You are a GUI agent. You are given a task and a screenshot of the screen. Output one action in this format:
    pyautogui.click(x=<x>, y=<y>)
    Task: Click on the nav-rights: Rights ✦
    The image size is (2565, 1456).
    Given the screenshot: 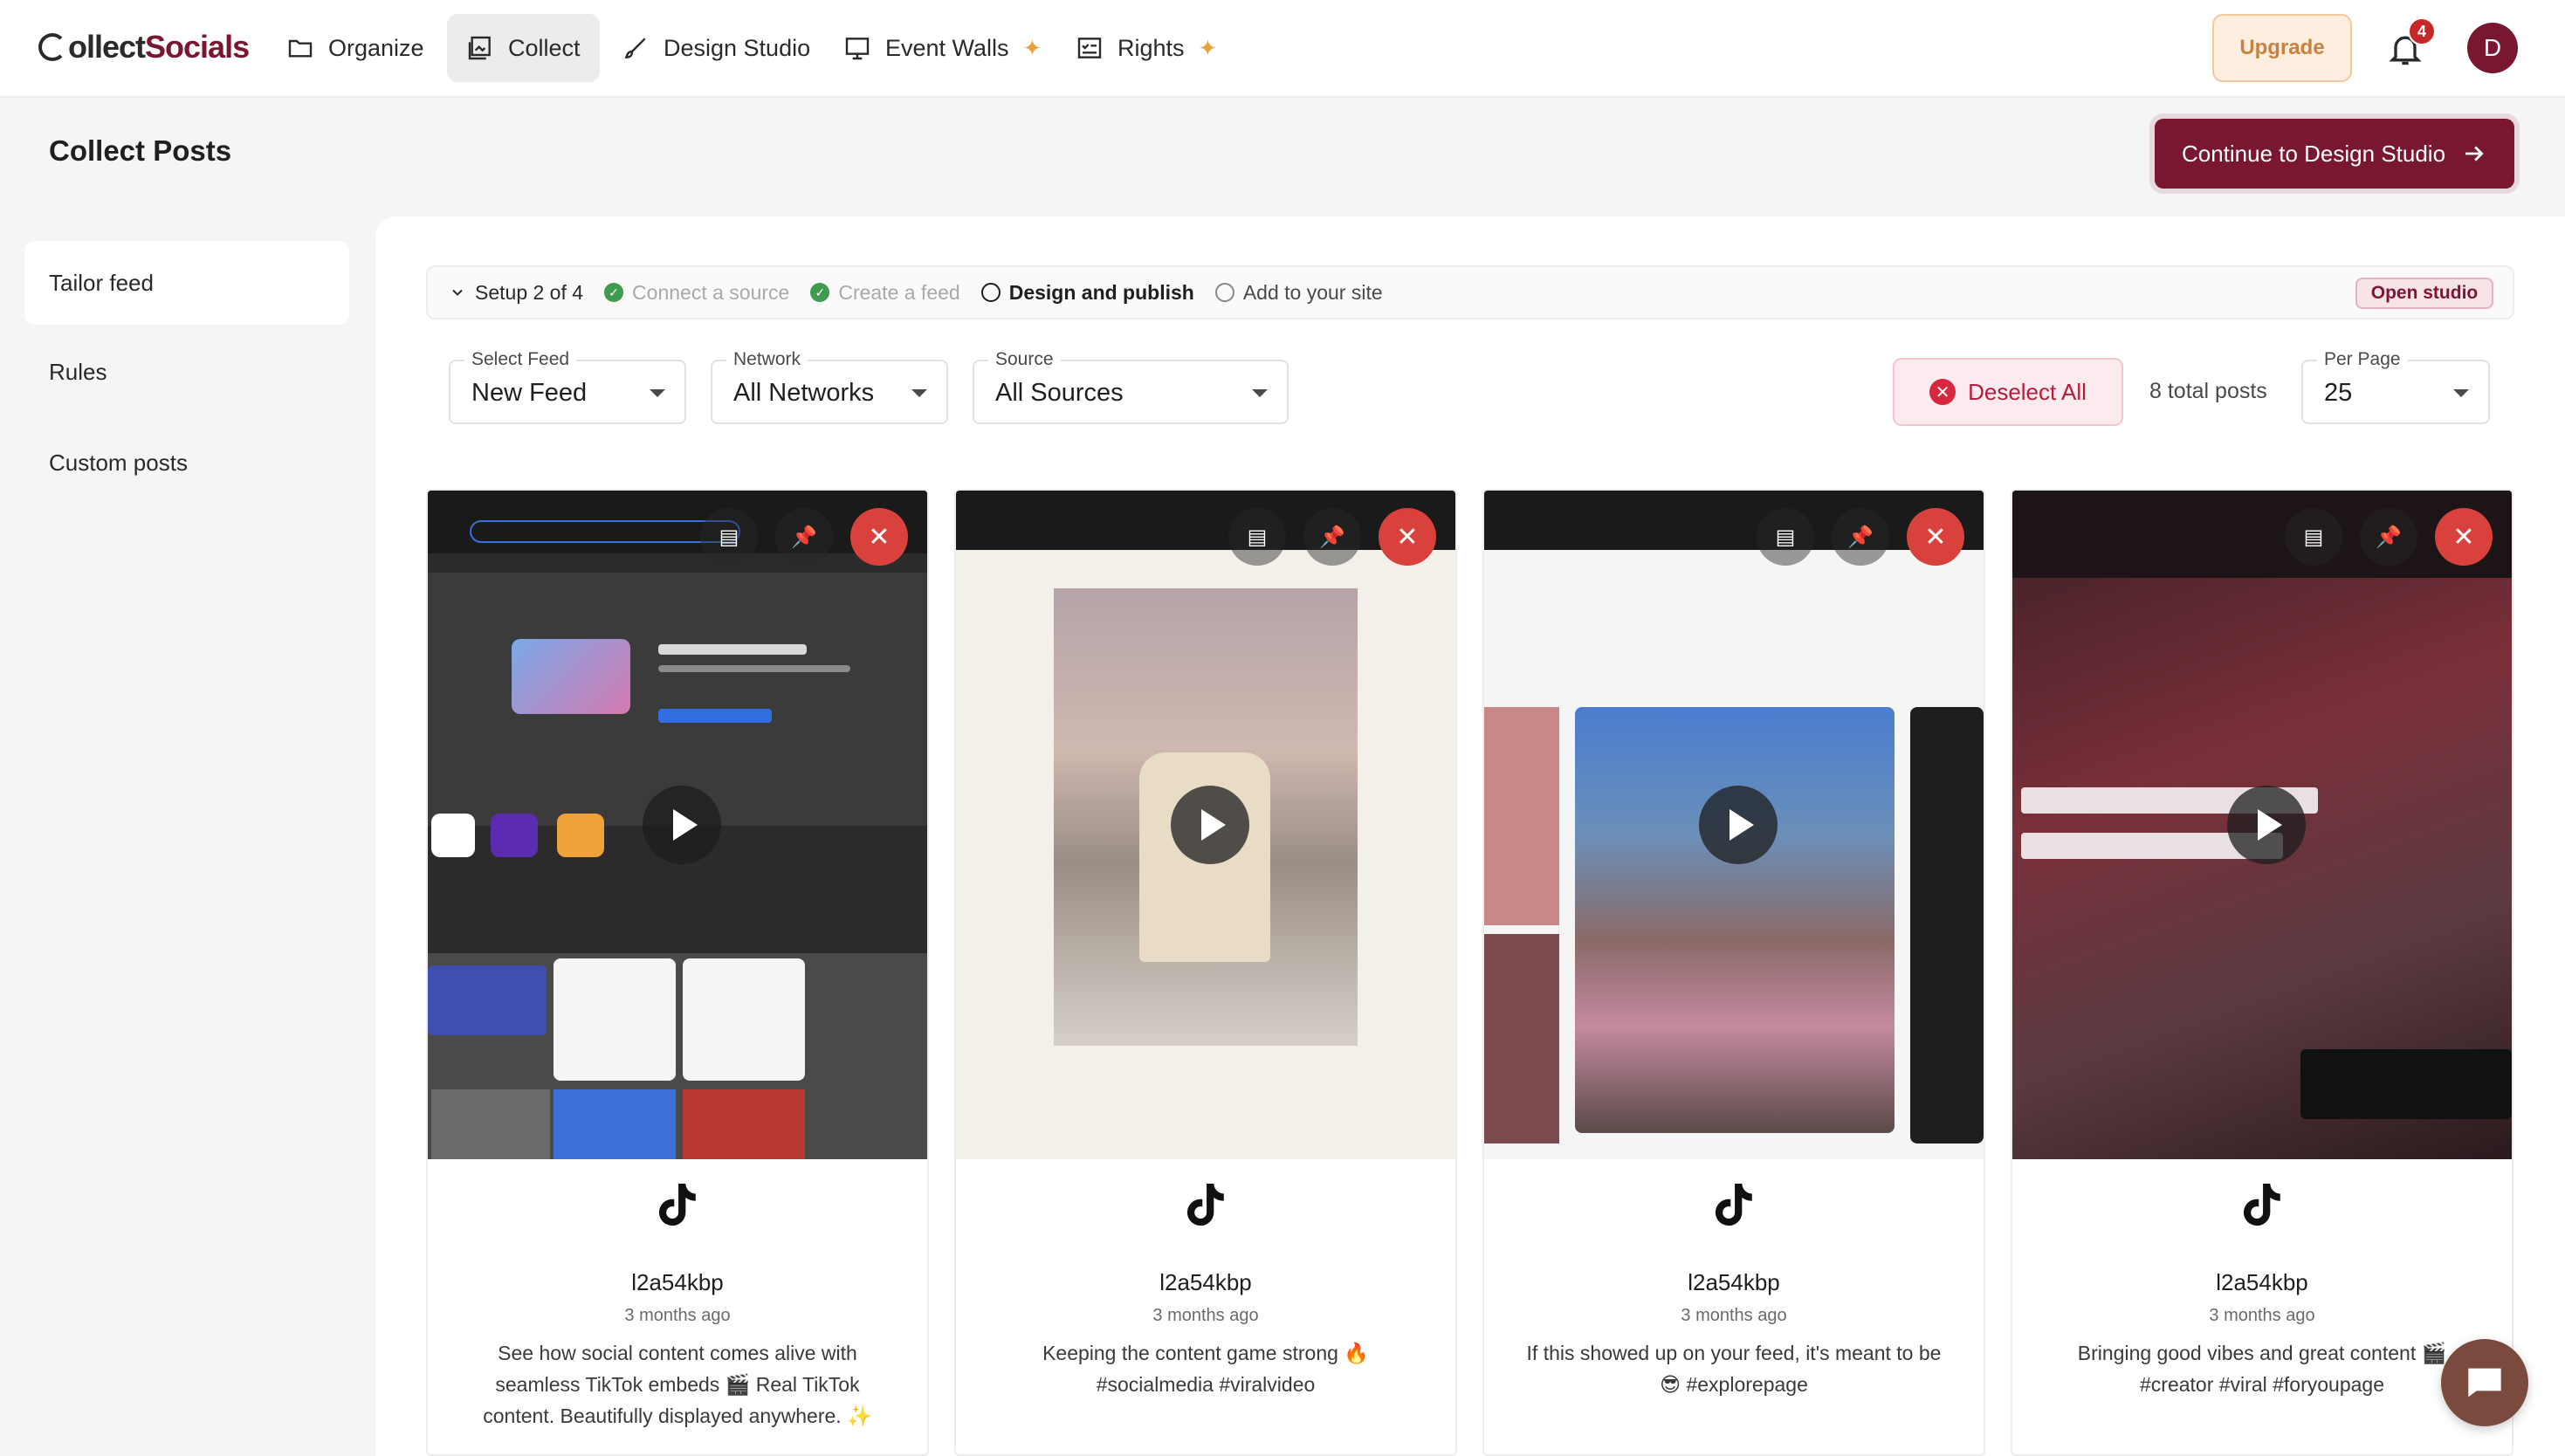 What is the action you would take?
    pyautogui.click(x=1146, y=48)
    